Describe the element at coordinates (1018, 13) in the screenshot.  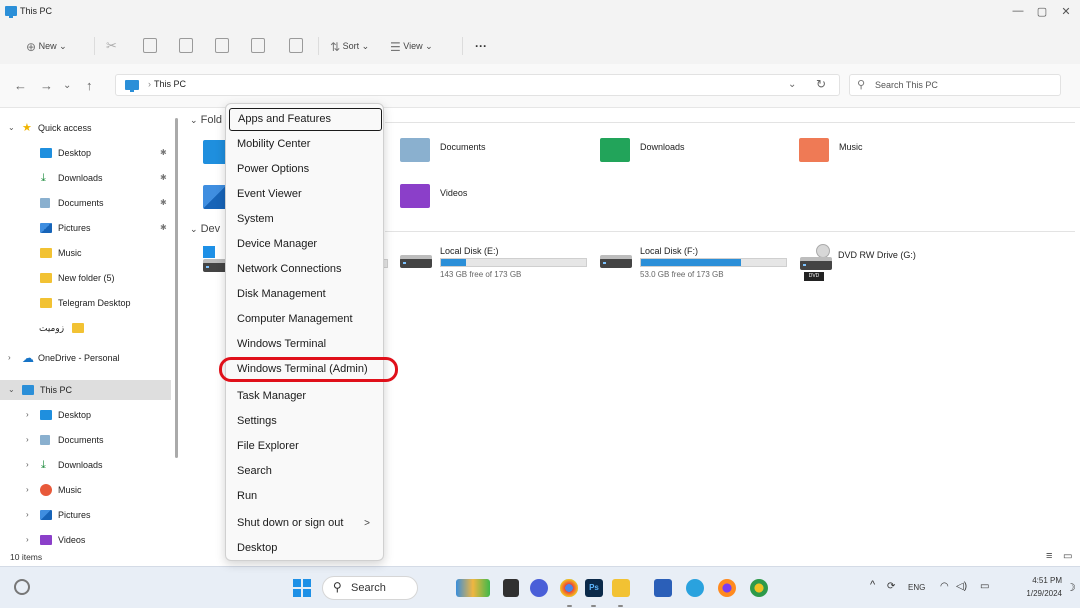
I see `minimize-button: —` at that location.